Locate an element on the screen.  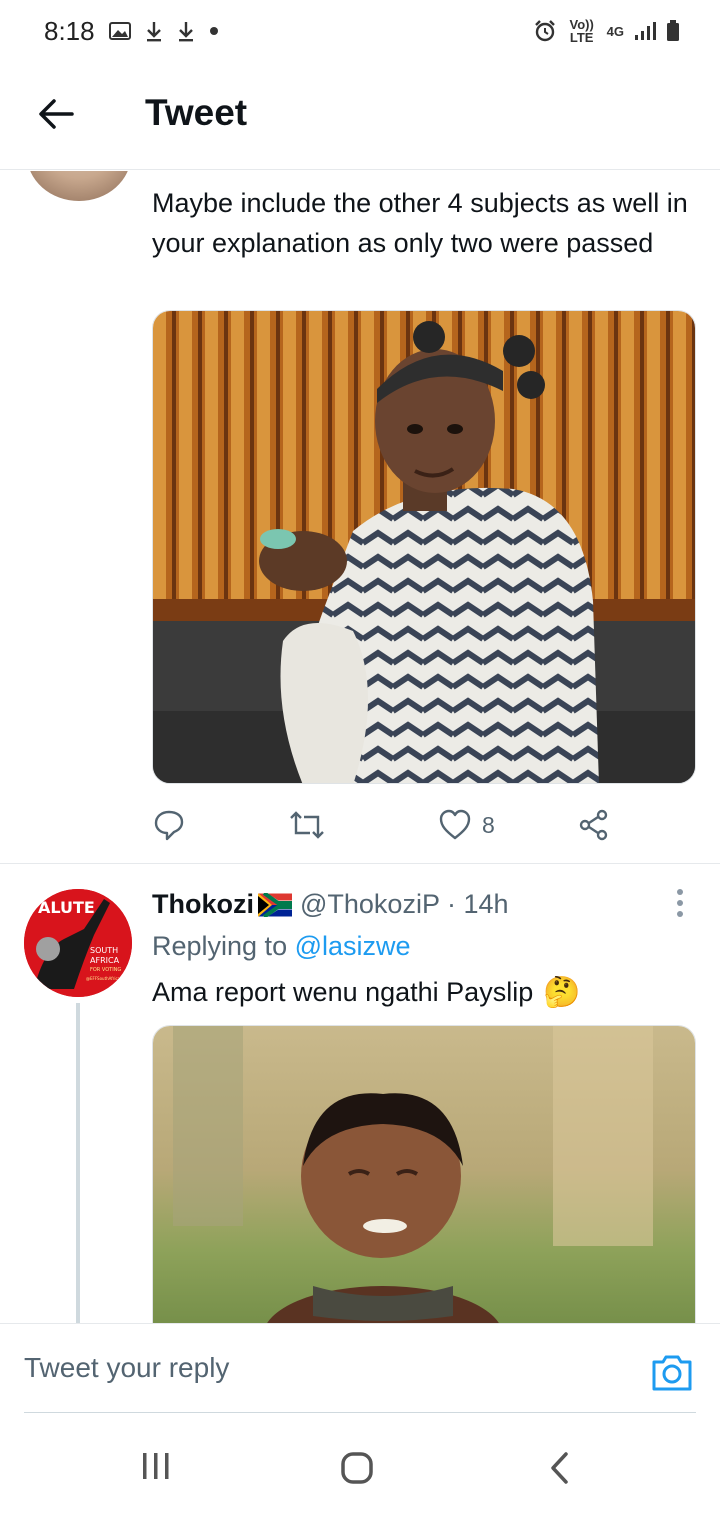
recent-apps-icon is located at coordinates (156, 1466).